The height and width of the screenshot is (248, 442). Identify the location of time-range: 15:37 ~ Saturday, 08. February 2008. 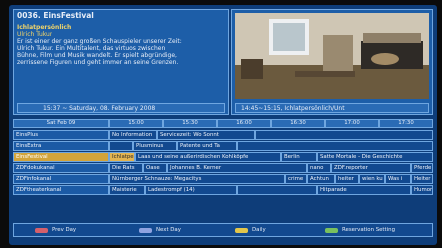
(99, 108).